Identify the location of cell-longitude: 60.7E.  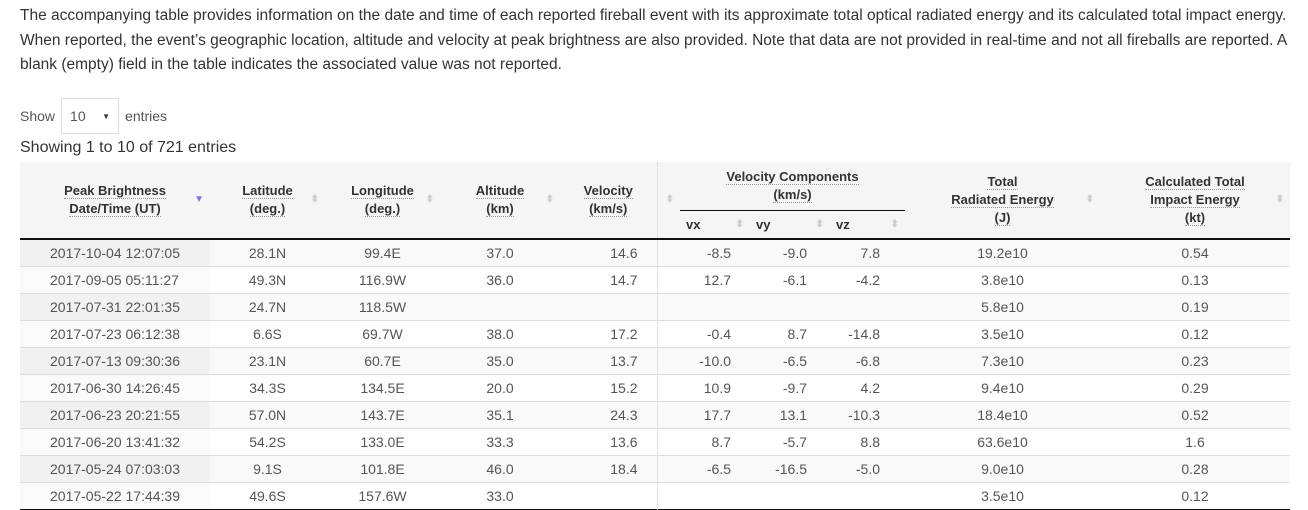
(382, 361).